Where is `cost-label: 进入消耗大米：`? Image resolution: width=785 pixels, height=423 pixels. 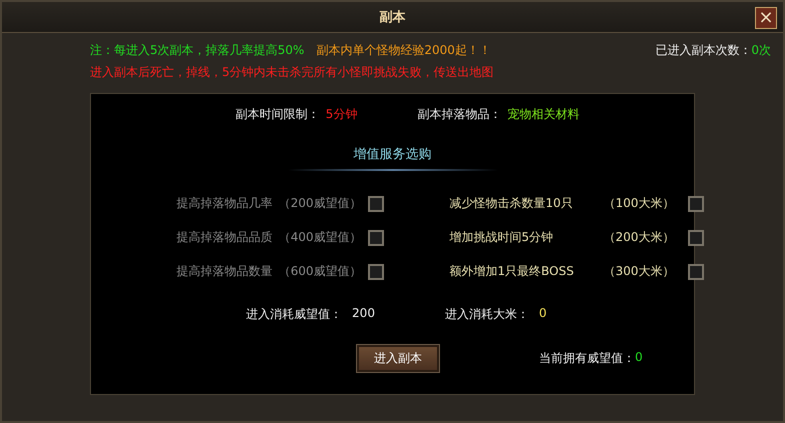
cost-label: 进入消耗大米： is located at coordinates (486, 314).